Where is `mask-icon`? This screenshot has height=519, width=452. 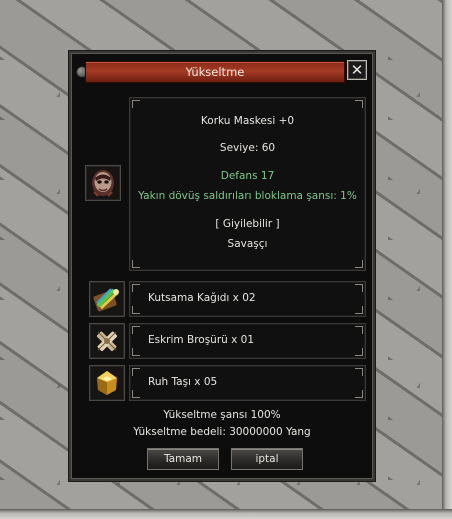
mask-icon is located at coordinates (103, 183).